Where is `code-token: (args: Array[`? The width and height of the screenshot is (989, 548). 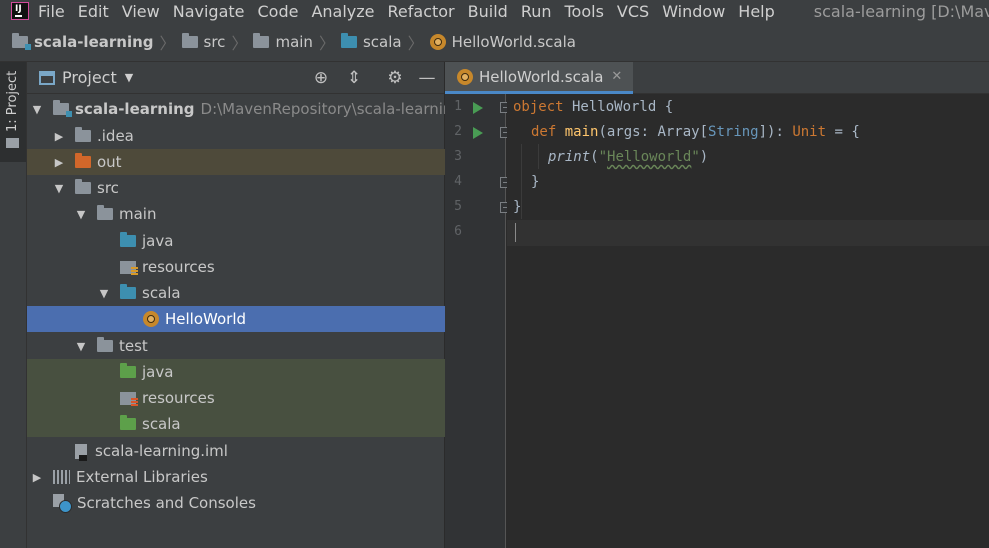 code-token: (args: Array[ is located at coordinates (653, 132).